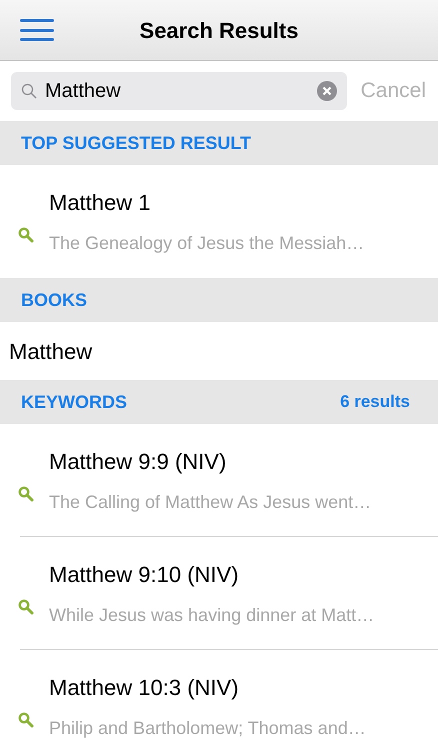 This screenshot has width=438, height=750. I want to click on window-title: Search Results, so click(219, 30).